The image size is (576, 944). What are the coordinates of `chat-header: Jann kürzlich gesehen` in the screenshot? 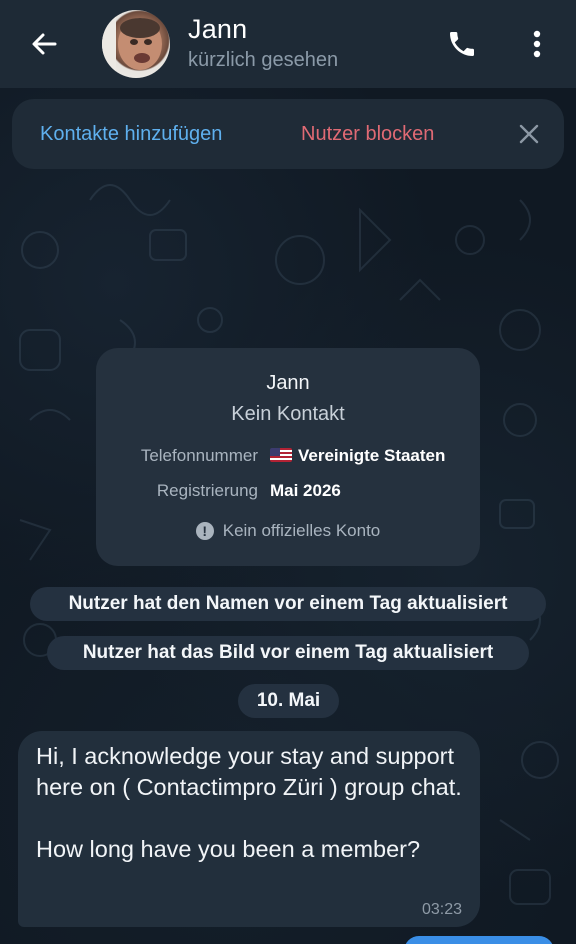 It's located at (288, 44).